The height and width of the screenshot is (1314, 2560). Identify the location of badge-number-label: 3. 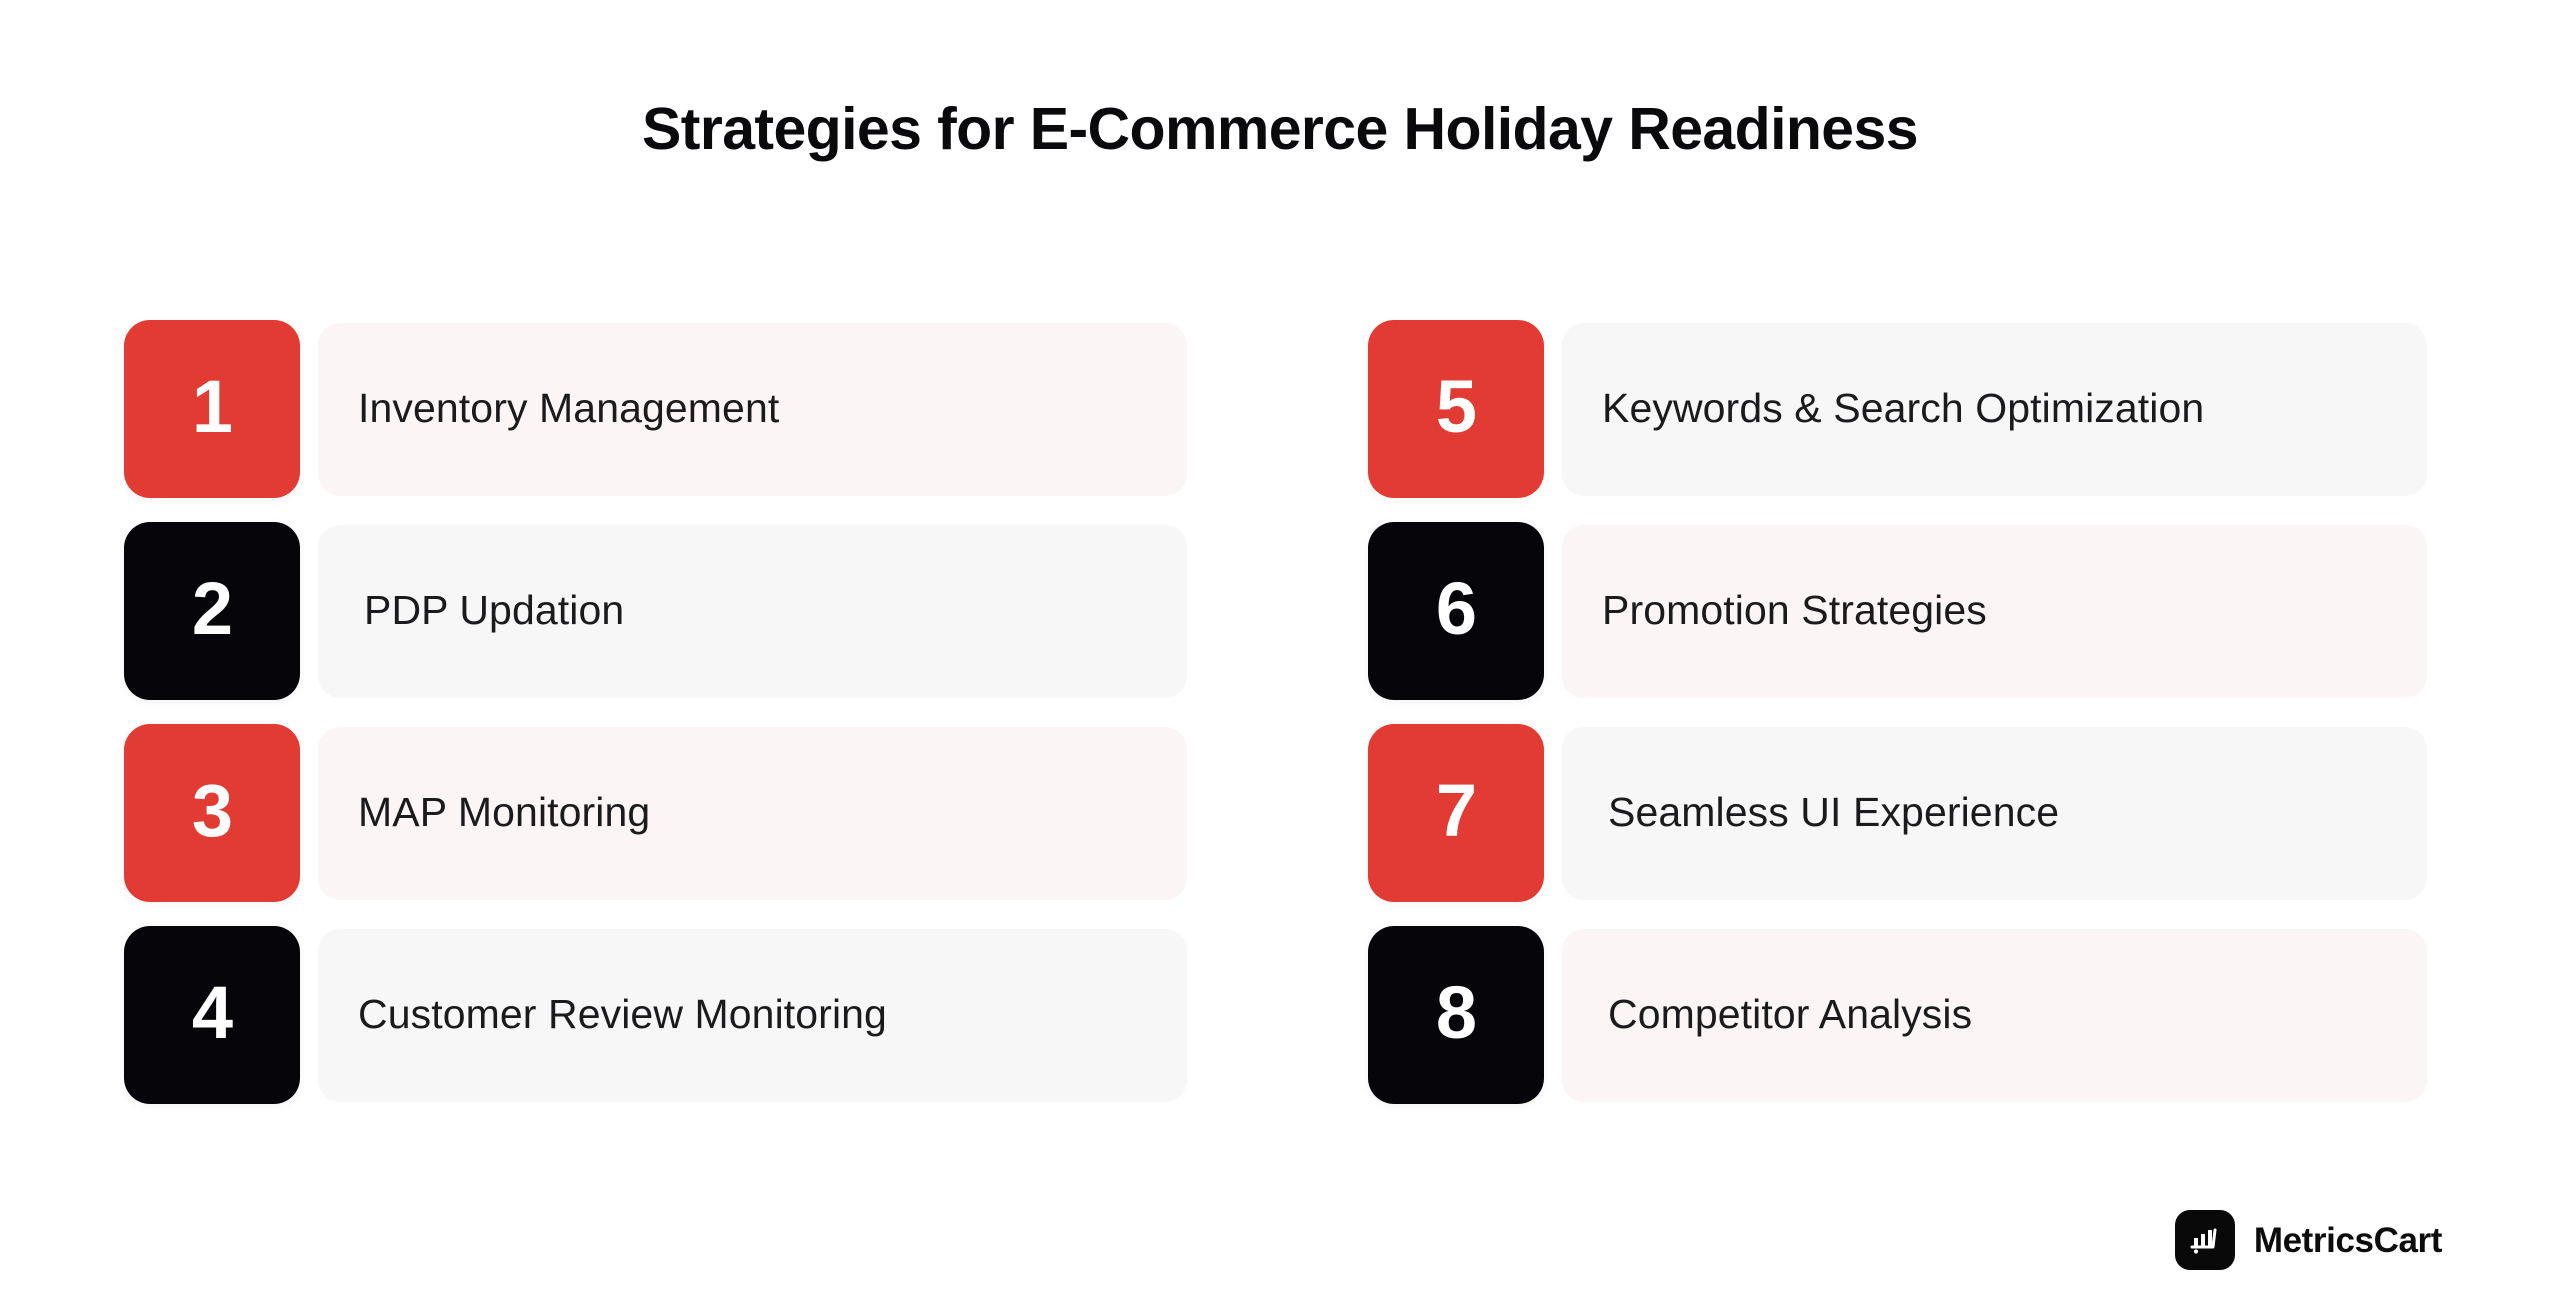
(212, 810).